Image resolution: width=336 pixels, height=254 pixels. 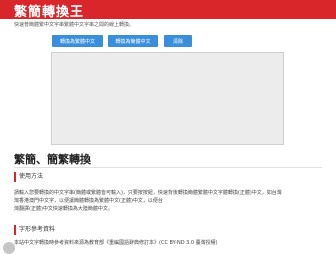 What do you see at coordinates (52, 159) in the screenshot?
I see `section-heading: 繁簡、簡繁轉換` at bounding box center [52, 159].